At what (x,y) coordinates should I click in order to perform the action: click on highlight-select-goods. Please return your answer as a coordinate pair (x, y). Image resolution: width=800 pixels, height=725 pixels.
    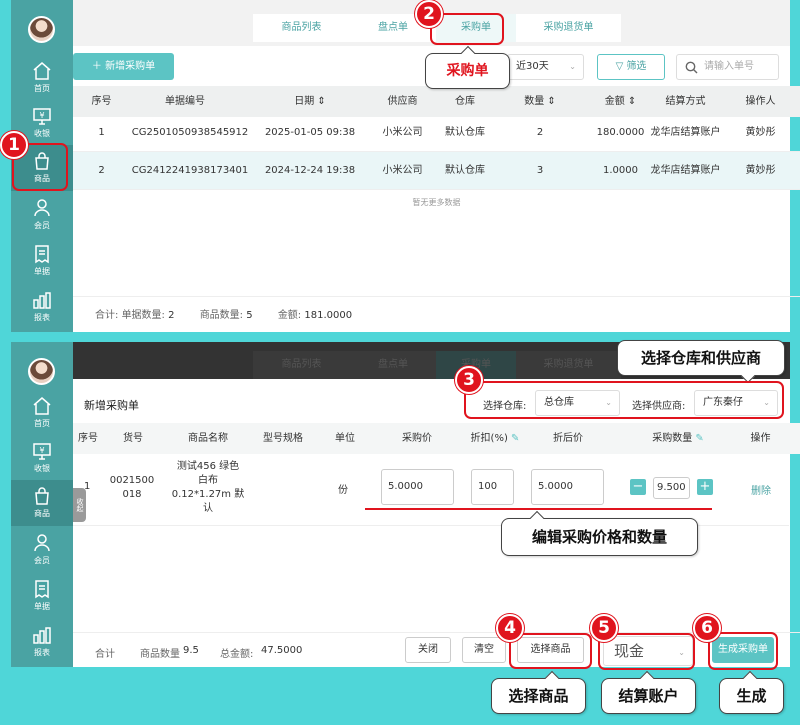
    Looking at the image, I should click on (550, 651).